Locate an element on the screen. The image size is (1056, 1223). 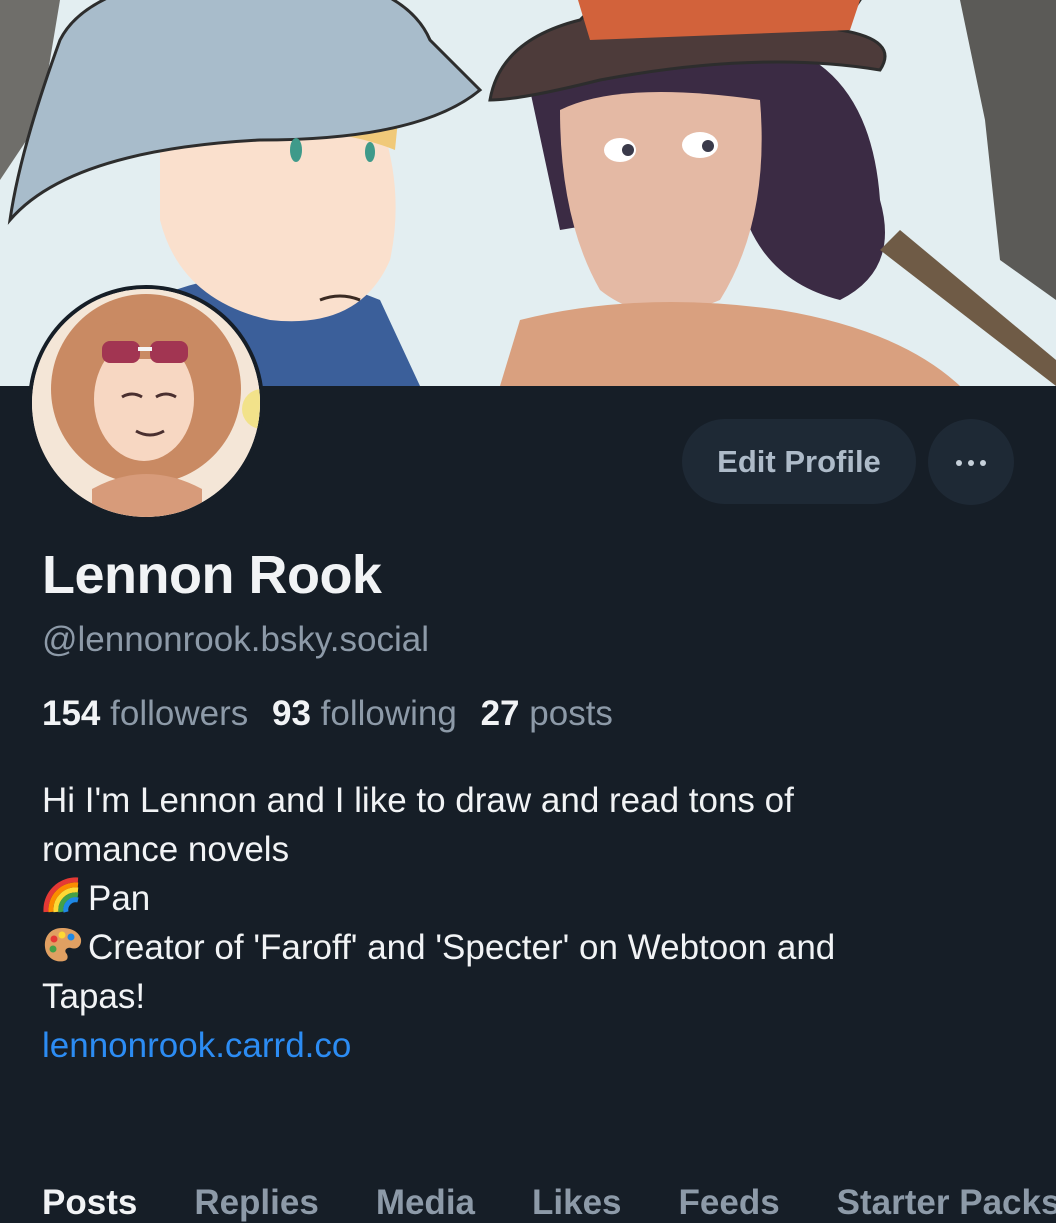
following-link: 93 following is located at coordinates (364, 713).